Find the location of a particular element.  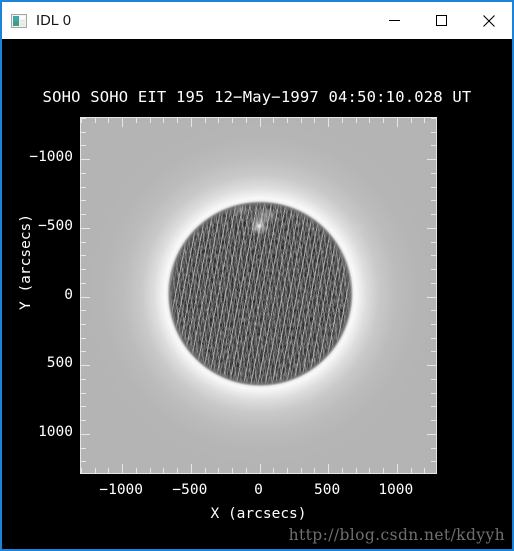

y-tick-label: 0 is located at coordinates (68, 294).